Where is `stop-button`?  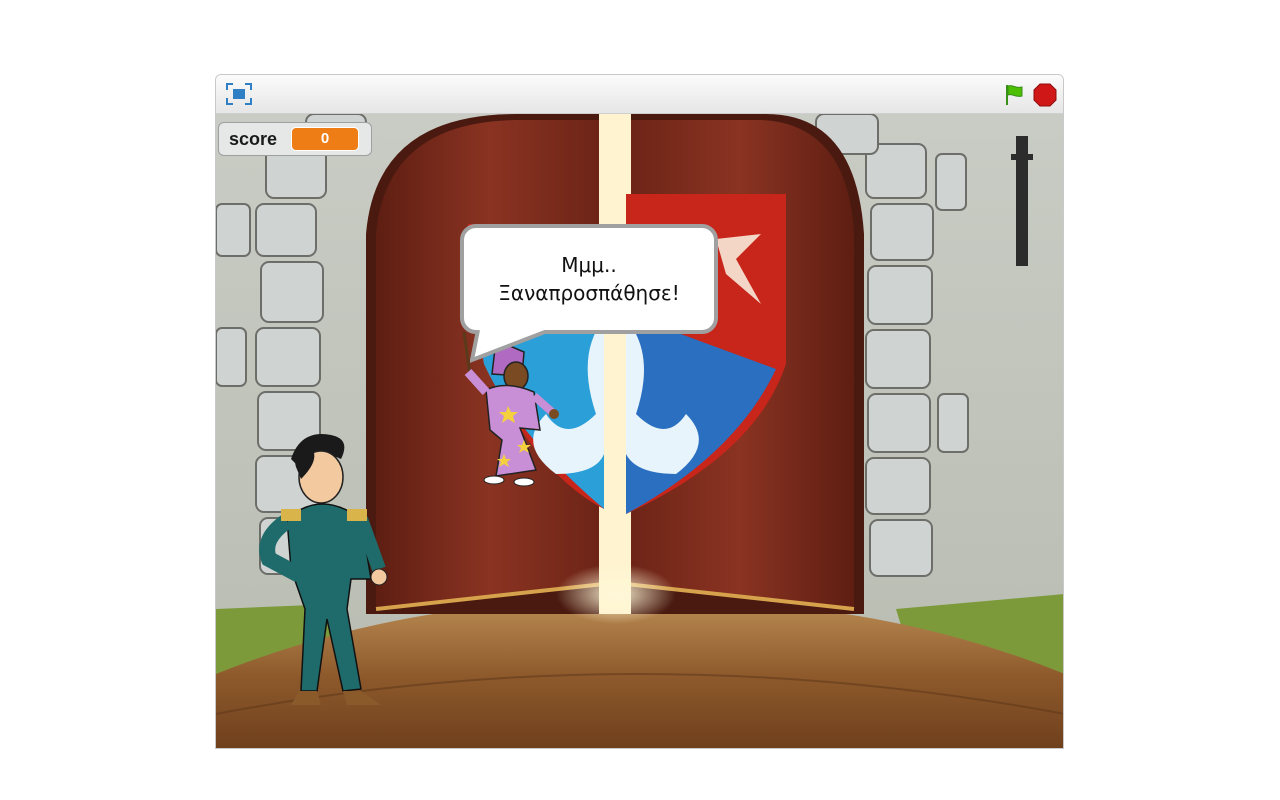 stop-button is located at coordinates (1045, 95).